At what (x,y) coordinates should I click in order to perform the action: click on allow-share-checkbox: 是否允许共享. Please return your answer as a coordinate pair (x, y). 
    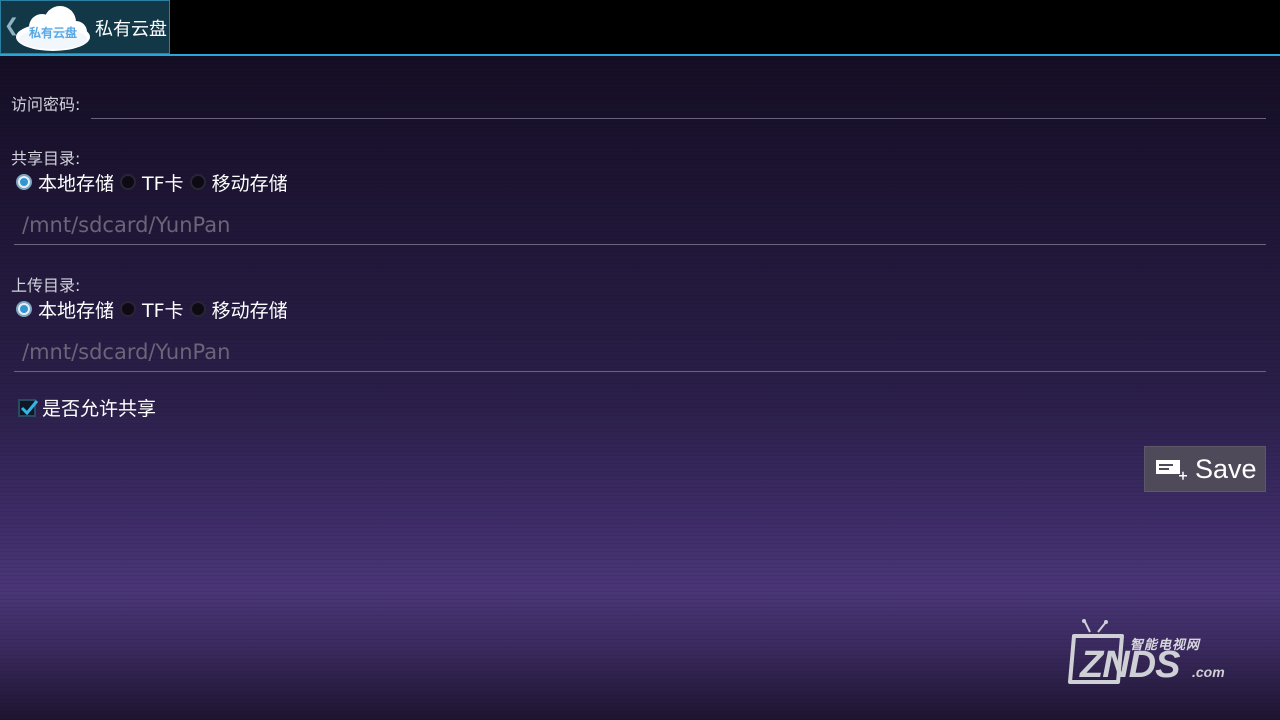
    Looking at the image, I should click on (87, 407).